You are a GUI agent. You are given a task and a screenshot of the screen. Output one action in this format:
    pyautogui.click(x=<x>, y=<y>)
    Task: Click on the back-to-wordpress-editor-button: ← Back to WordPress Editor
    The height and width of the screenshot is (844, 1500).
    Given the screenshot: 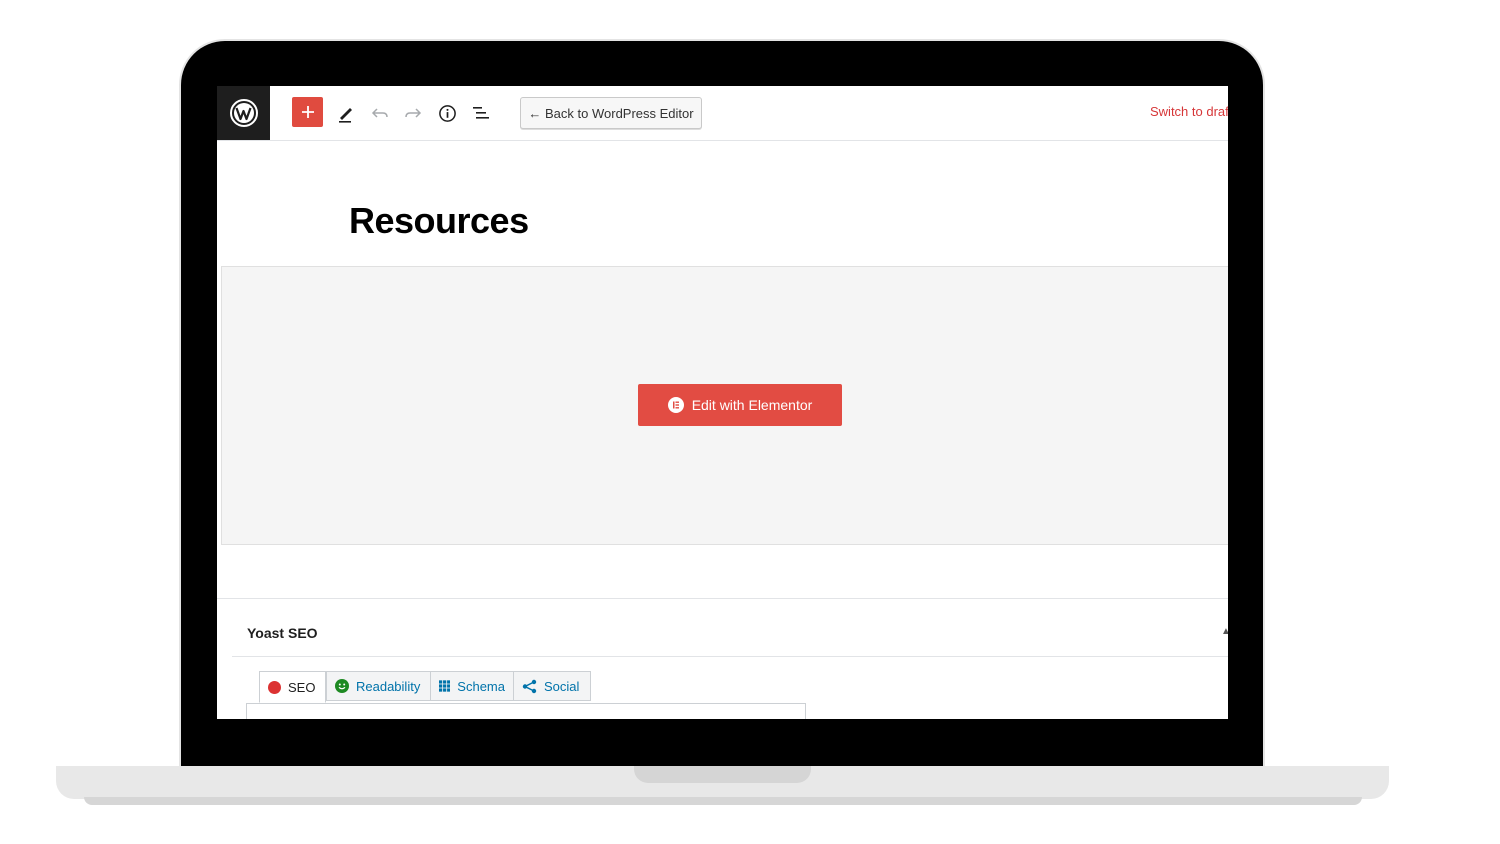 What is the action you would take?
    pyautogui.click(x=611, y=113)
    